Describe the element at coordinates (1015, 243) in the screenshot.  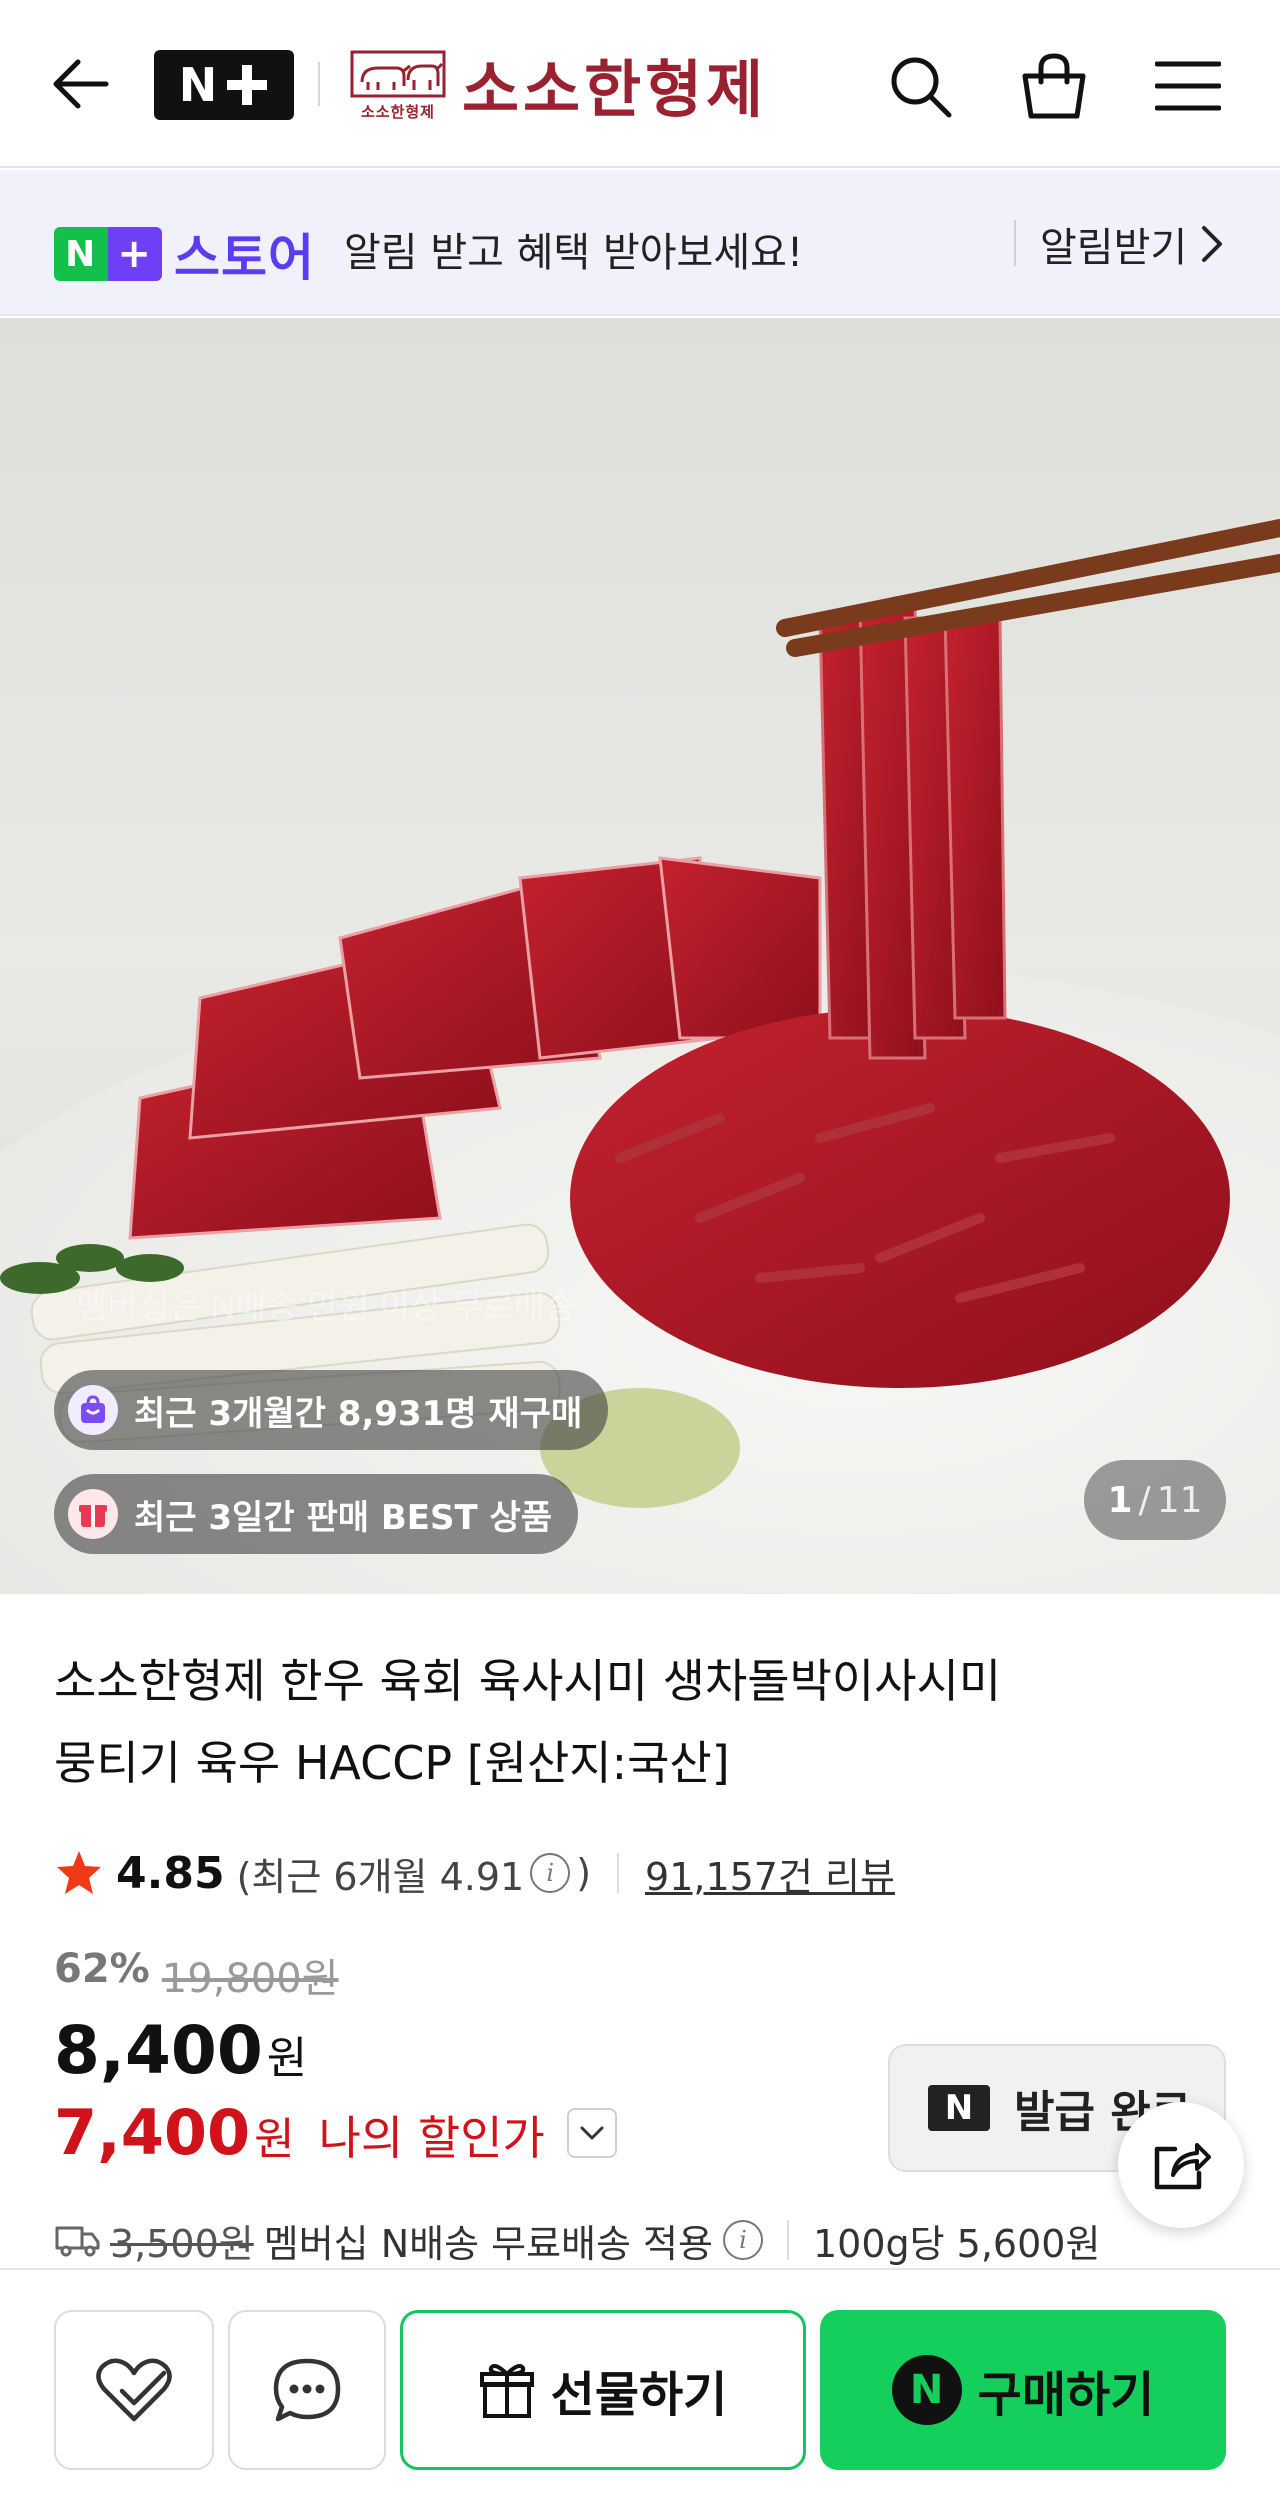
I see `notice-divider` at that location.